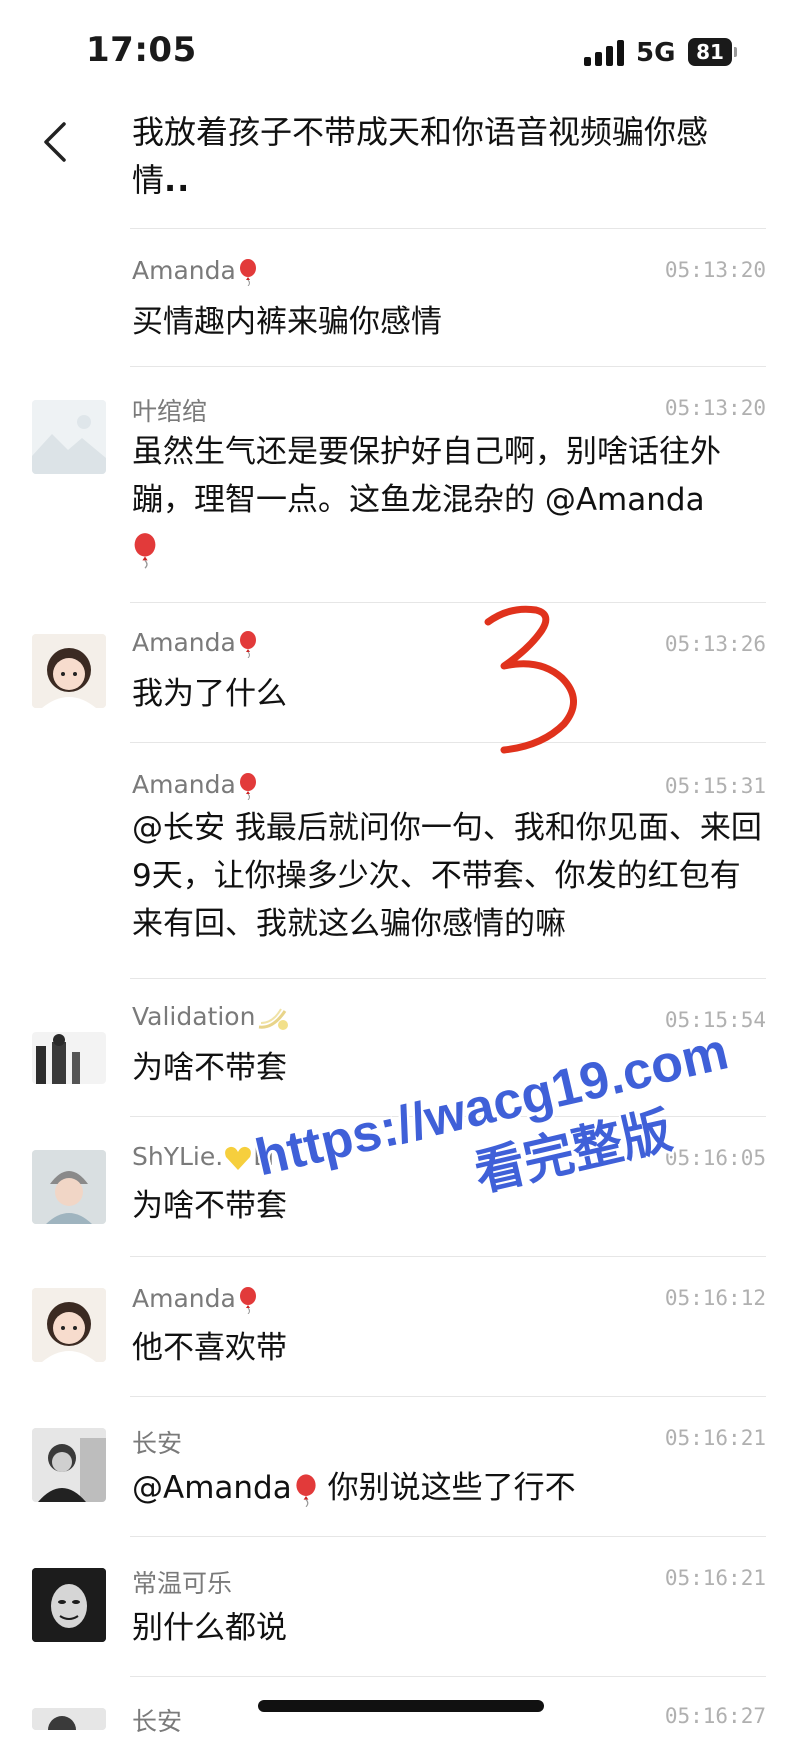 This screenshot has width=800, height=1738. I want to click on landscape-avatar-icon, so click(69, 437).